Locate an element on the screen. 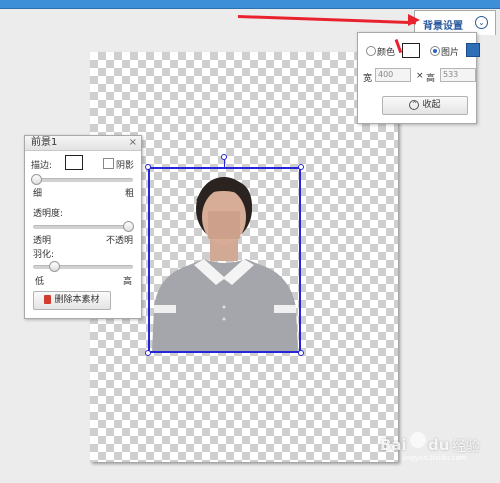 This screenshot has width=500, height=483. background-color-swatch is located at coordinates (411, 50).